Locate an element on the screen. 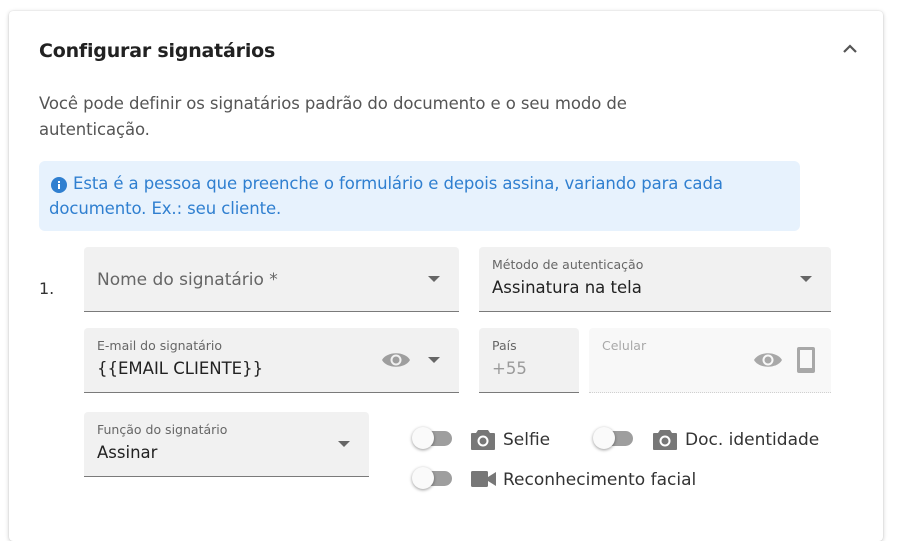  phone-field: Celular is located at coordinates (710, 360).